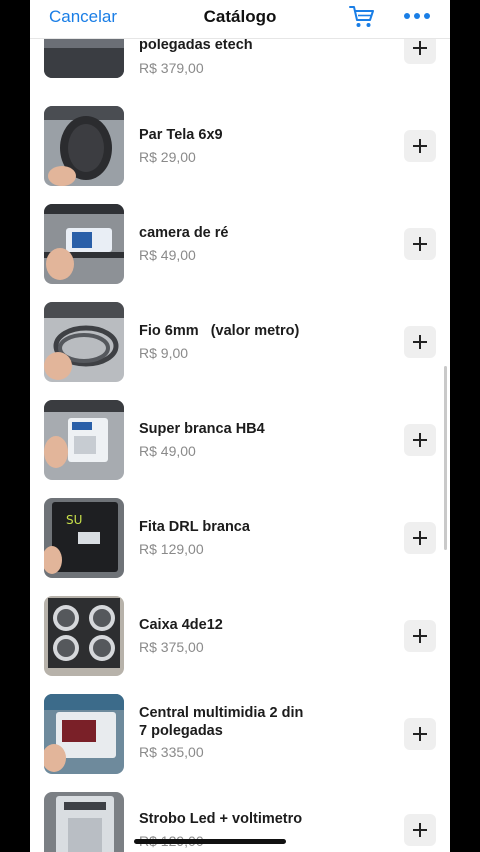  I want to click on navigation-bar: Cancelar Catálogo, so click(240, 19).